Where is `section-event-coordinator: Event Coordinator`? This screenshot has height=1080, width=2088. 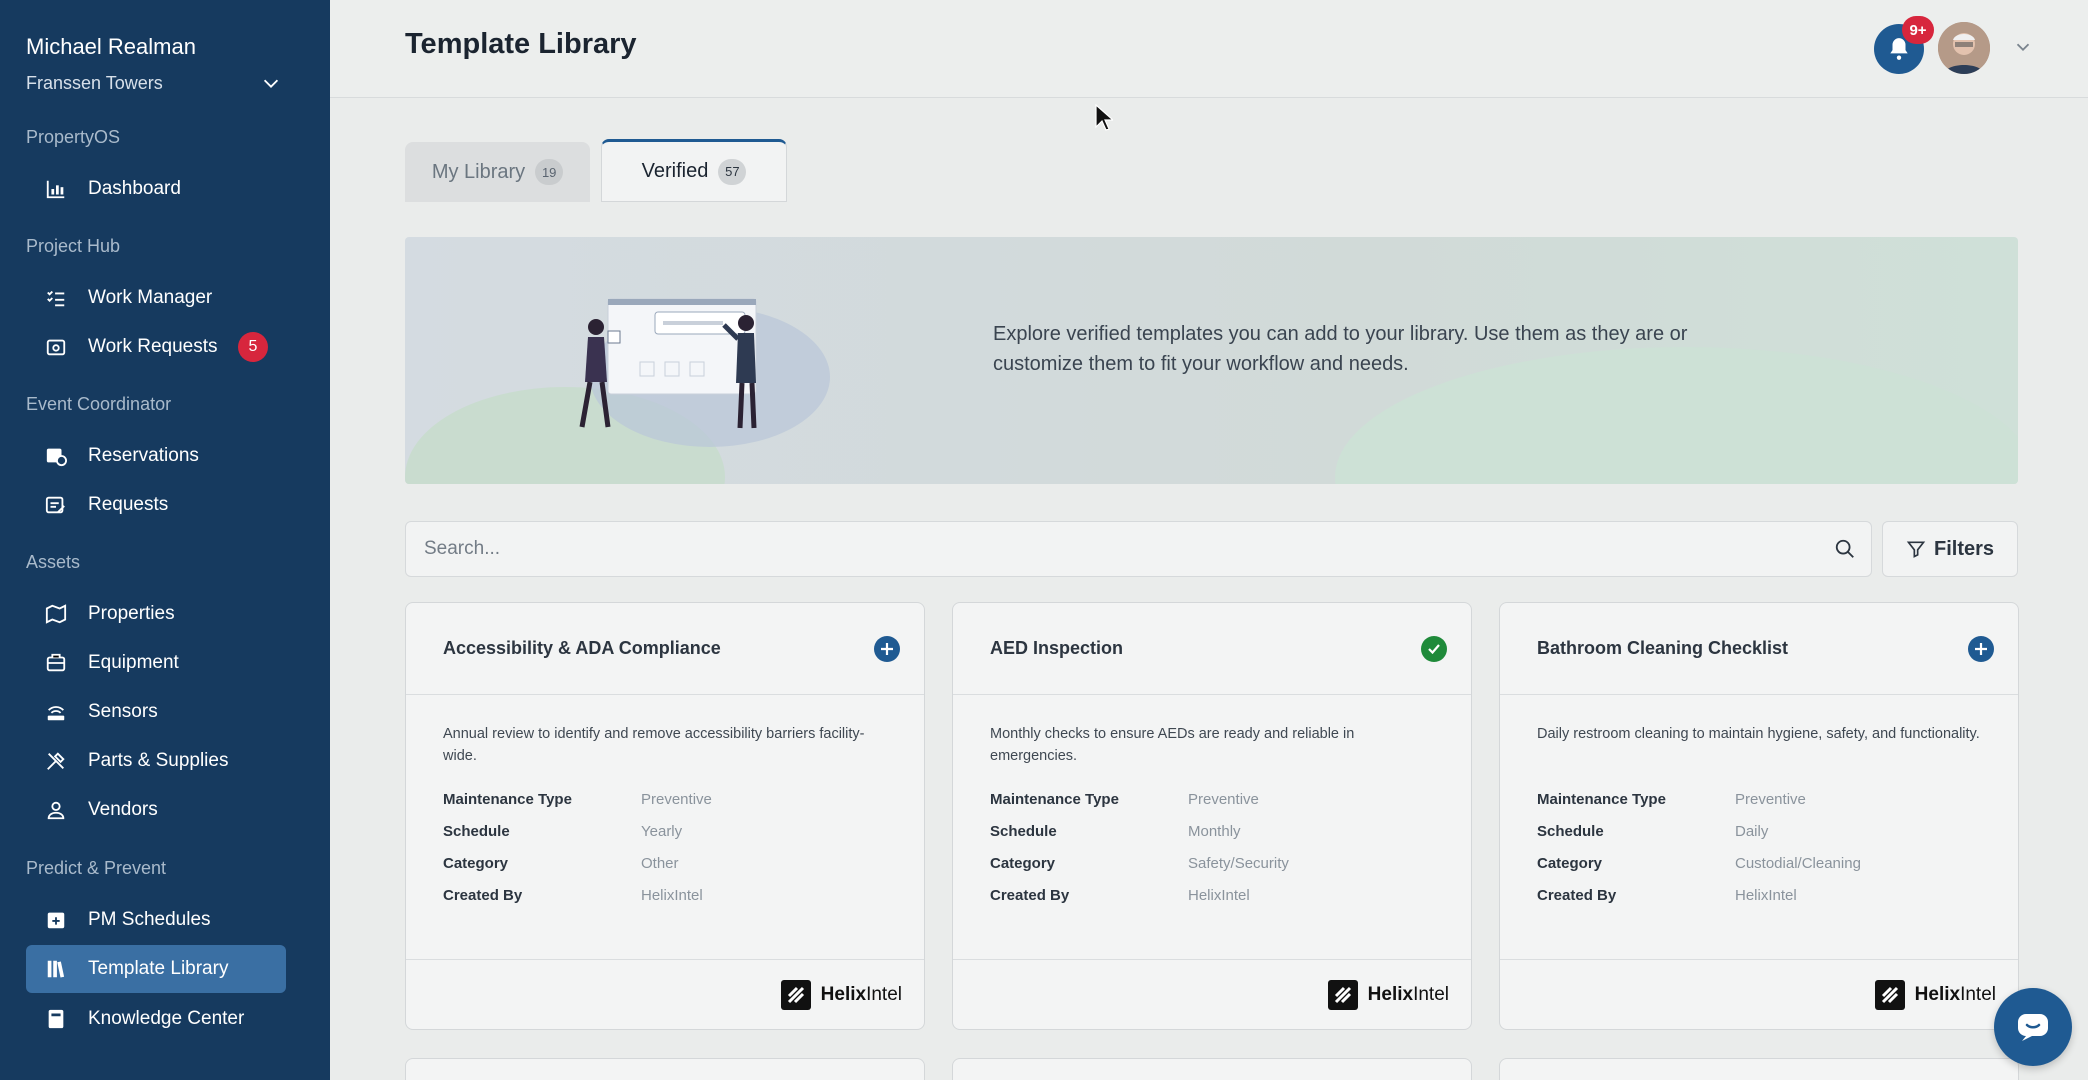 section-event-coordinator: Event Coordinator is located at coordinates (99, 404).